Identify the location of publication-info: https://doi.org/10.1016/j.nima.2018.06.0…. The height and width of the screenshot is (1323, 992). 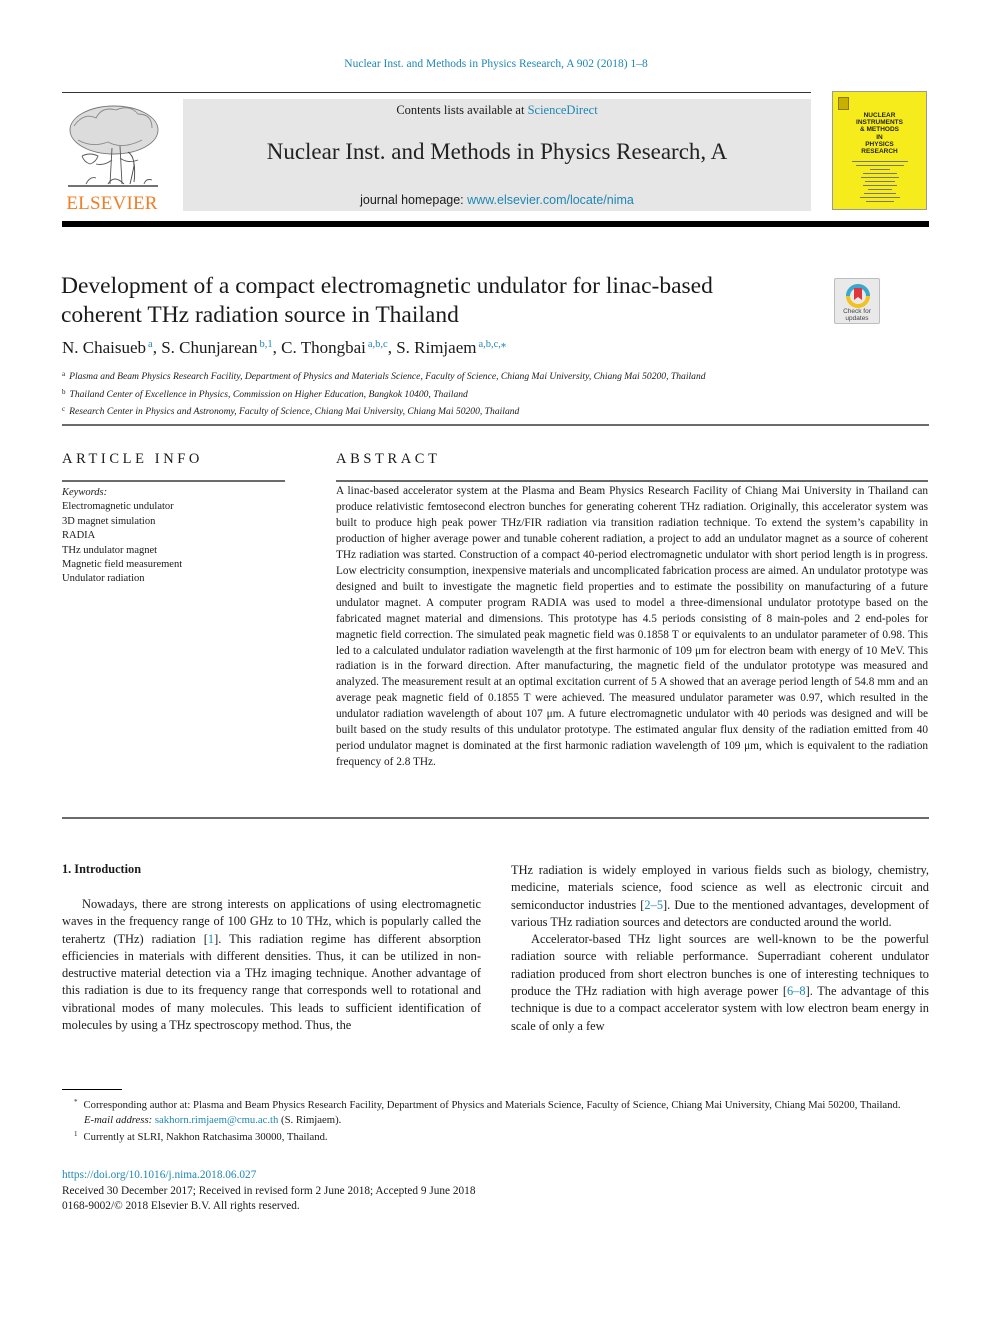
(268, 1191).